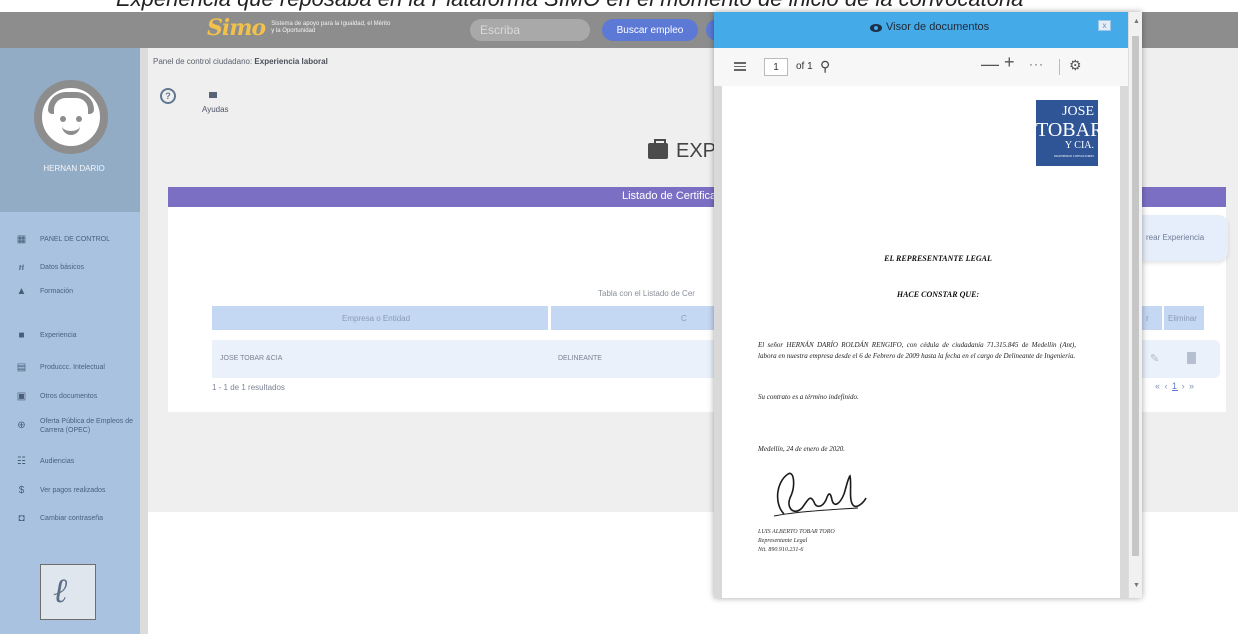  Describe the element at coordinates (291, 61) in the screenshot. I see `breadcrumb-current: Experiencia laboral` at that location.